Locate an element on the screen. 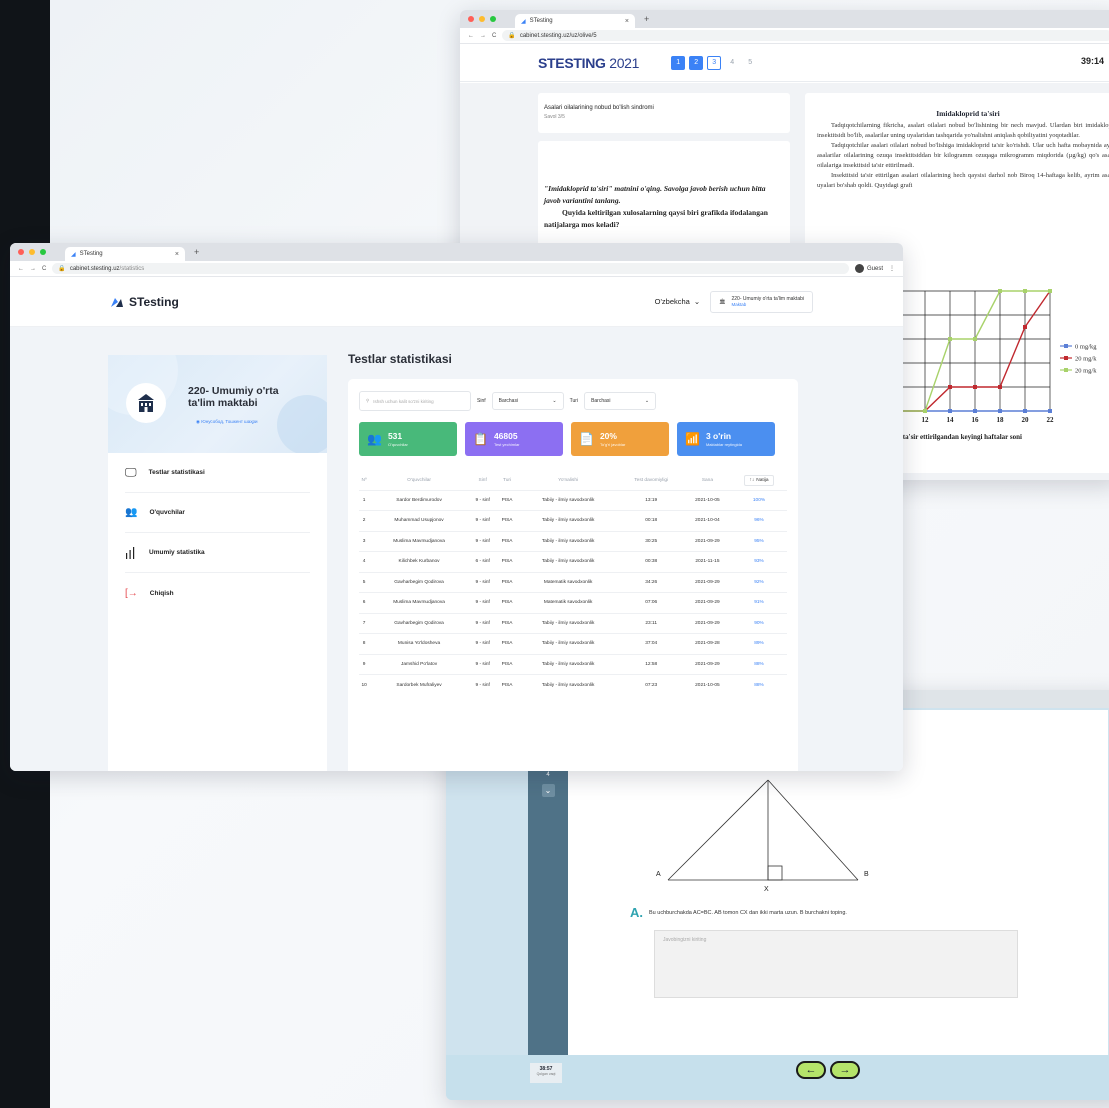 This screenshot has width=1109, height=1108. table-cell: 4 is located at coordinates (364, 561).